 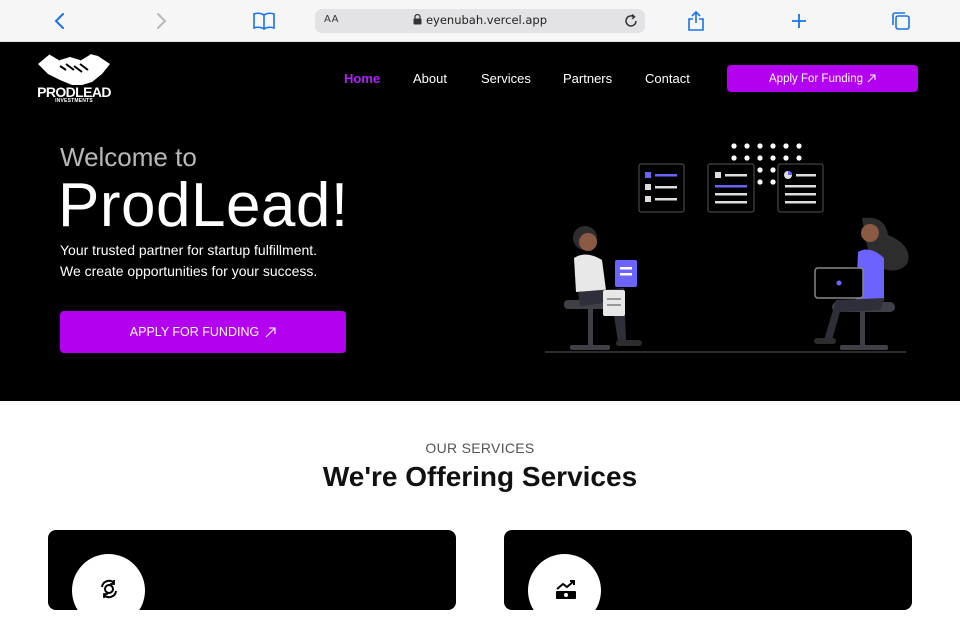 What do you see at coordinates (667, 78) in the screenshot?
I see `nav-contact: Contact` at bounding box center [667, 78].